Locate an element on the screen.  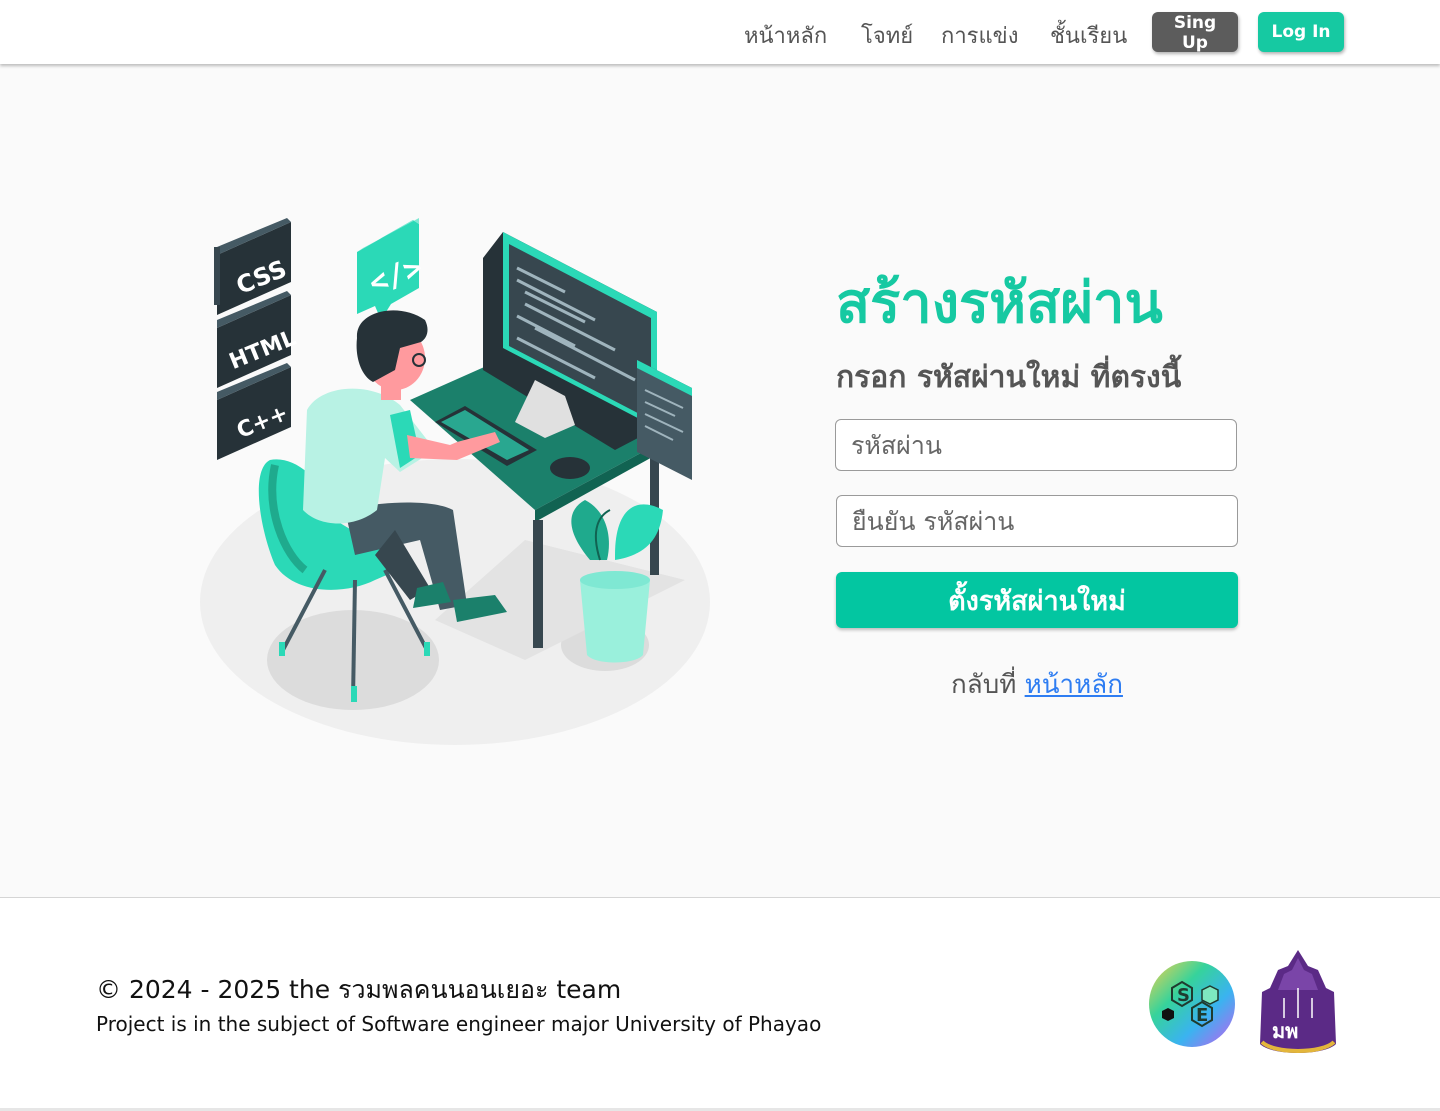
footer-copyright: © 2024 - 2025 the รวมพลคนนอนเยอะ team is located at coordinates (359, 989).